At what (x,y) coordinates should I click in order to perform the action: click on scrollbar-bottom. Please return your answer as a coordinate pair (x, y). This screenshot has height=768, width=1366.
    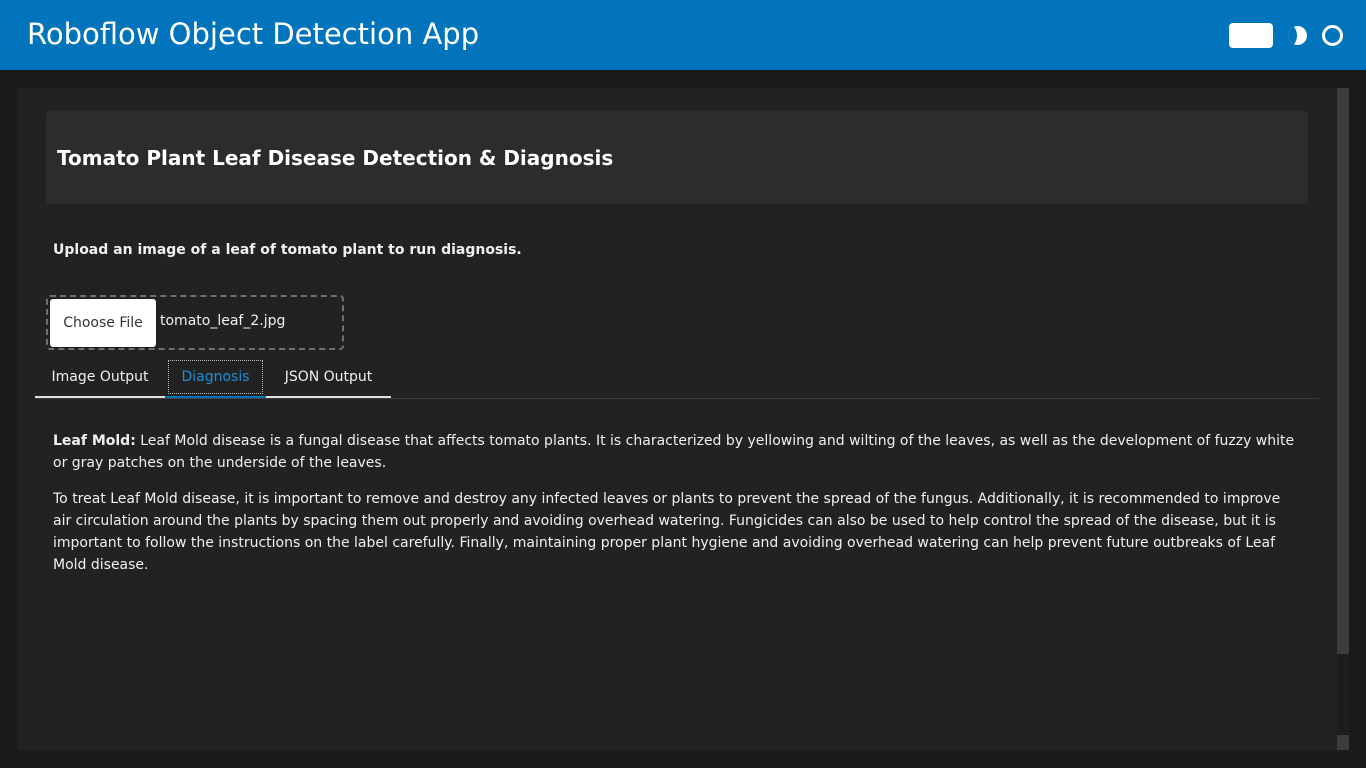
    Looking at the image, I should click on (1343, 742).